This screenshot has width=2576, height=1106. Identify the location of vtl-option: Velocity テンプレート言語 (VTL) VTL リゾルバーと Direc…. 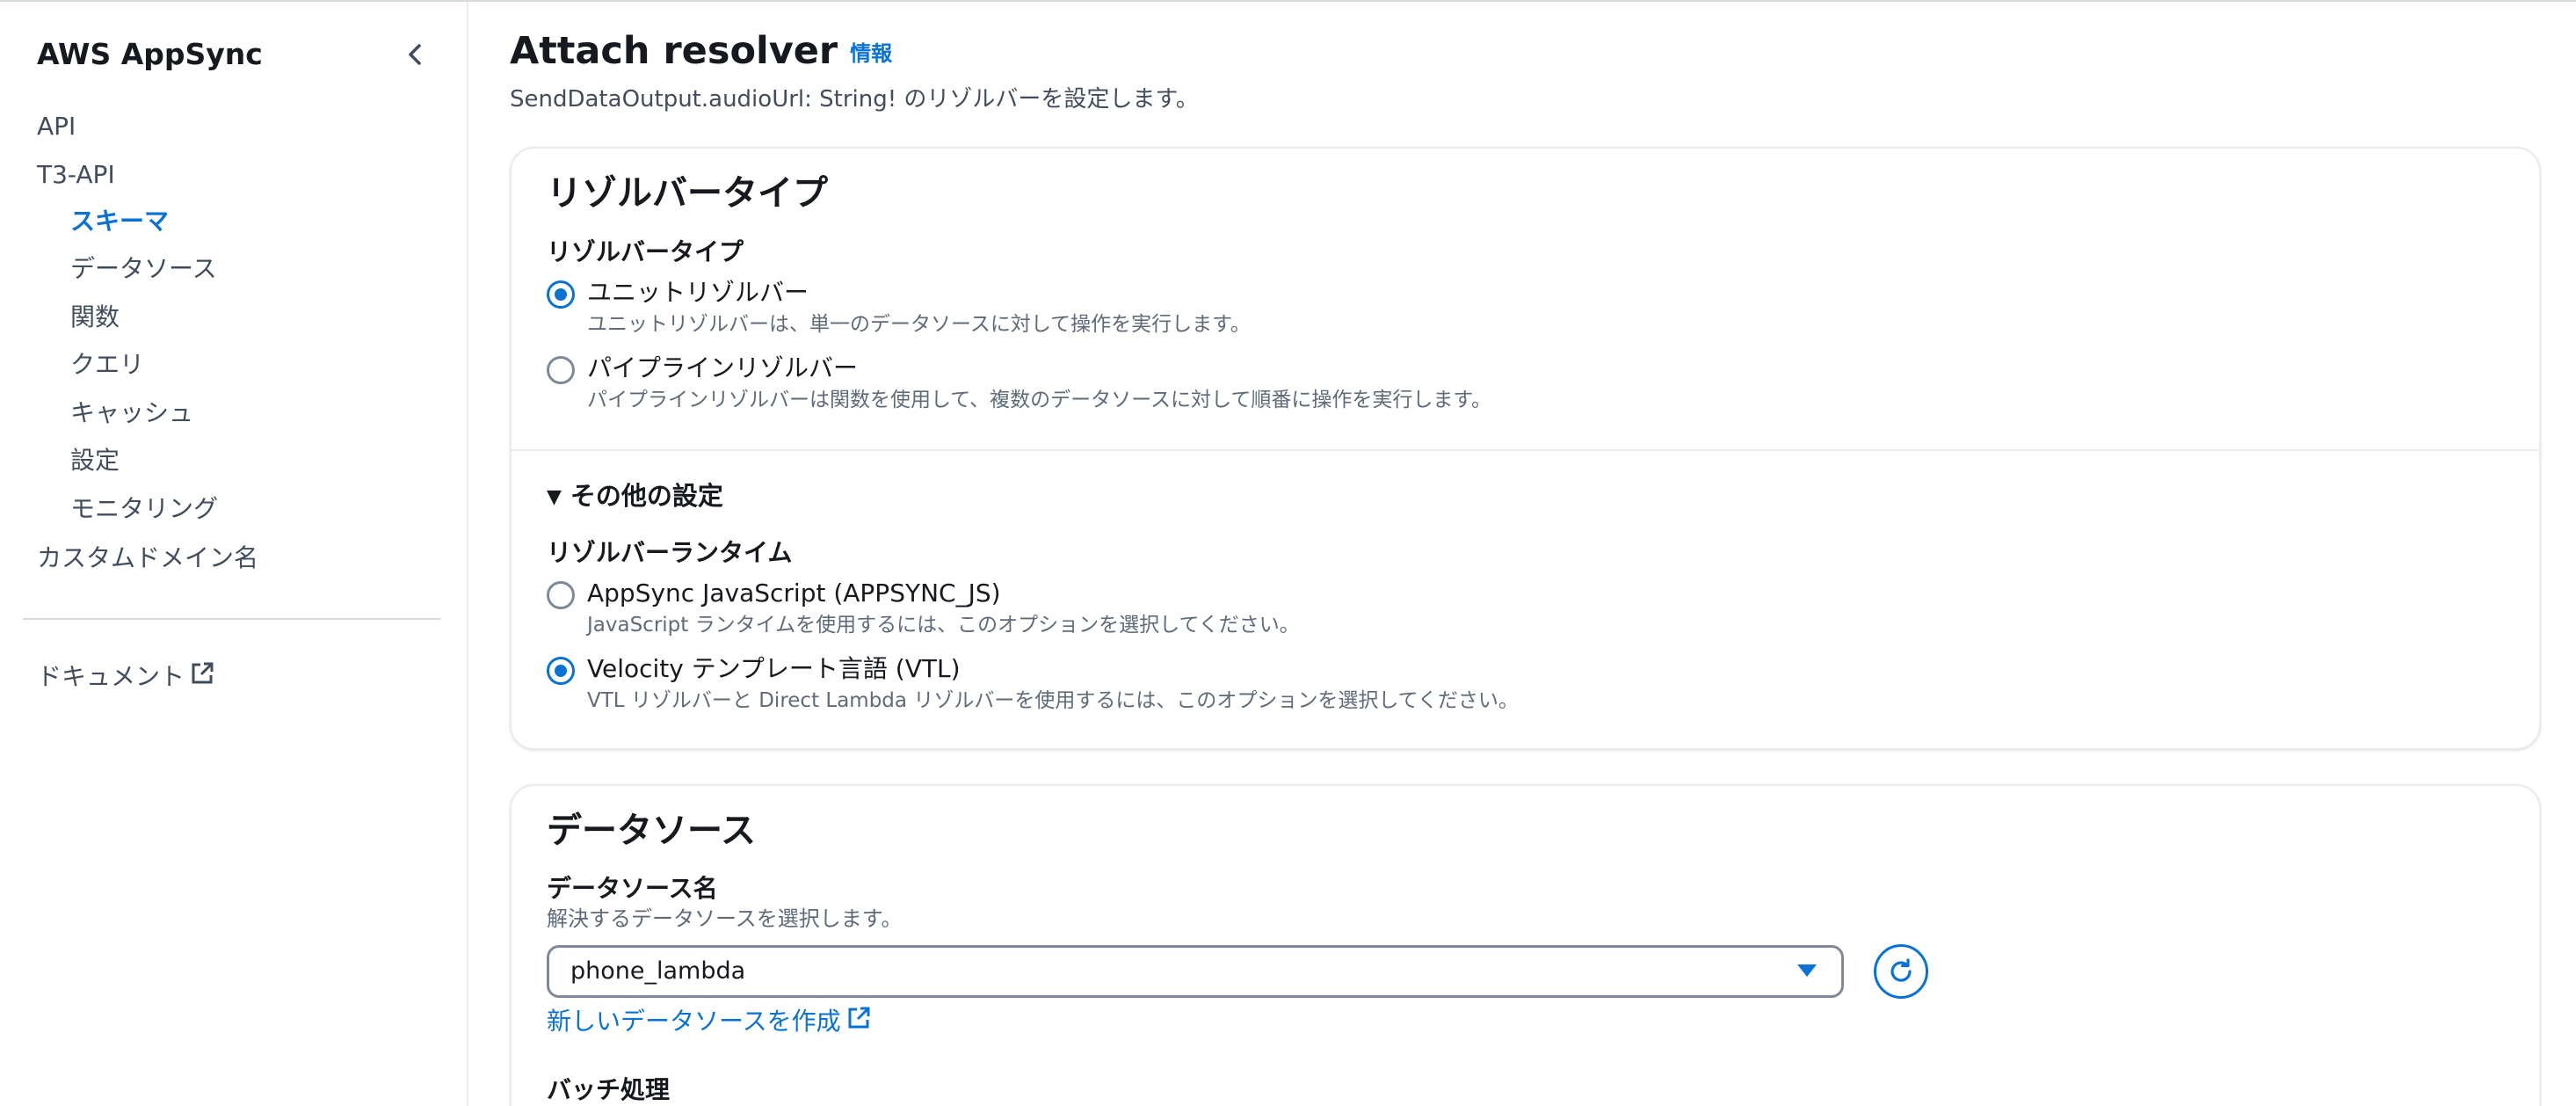
(1338, 686).